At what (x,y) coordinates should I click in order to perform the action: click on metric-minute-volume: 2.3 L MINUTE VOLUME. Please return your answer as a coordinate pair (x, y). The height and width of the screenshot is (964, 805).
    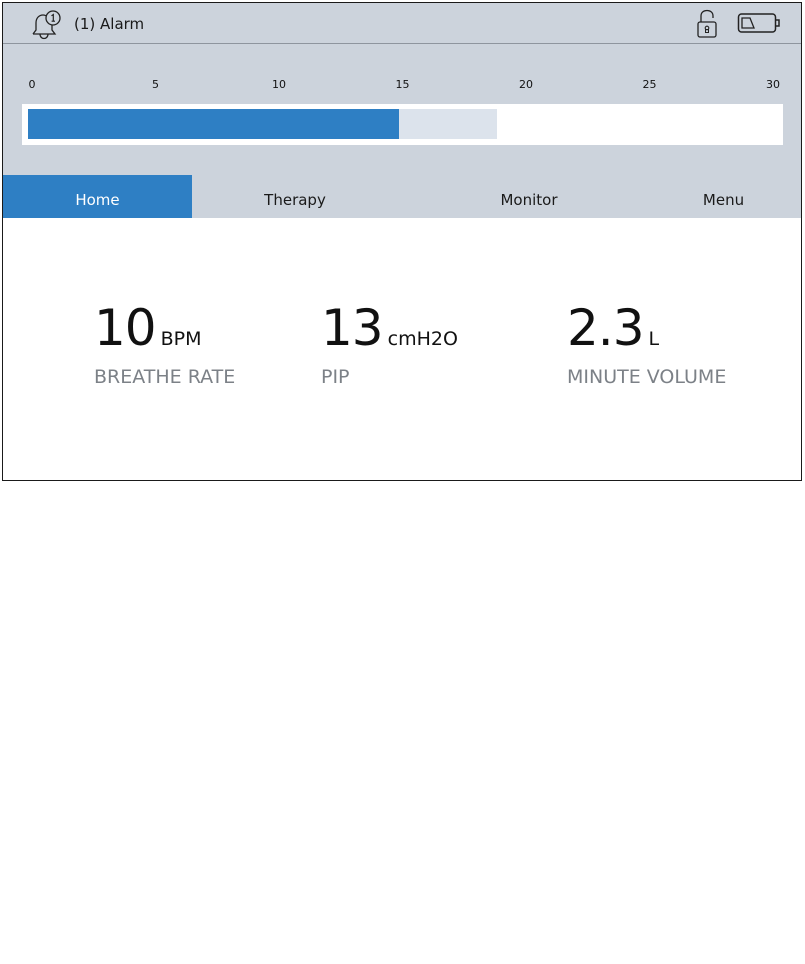
    Looking at the image, I should click on (646, 345).